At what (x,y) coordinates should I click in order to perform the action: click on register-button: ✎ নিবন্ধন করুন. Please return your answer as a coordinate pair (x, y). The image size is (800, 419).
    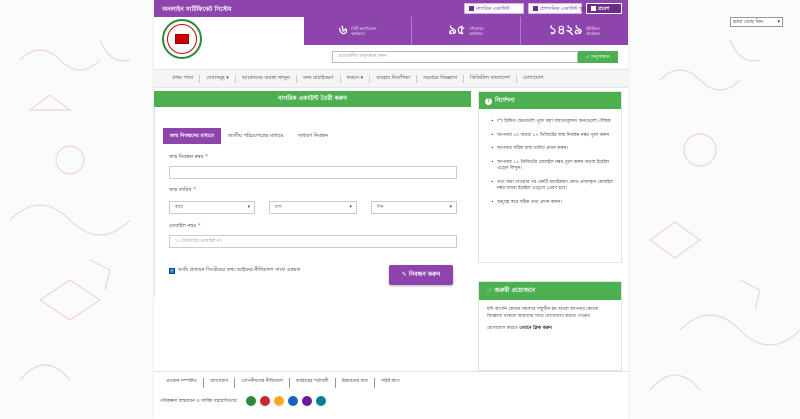
    Looking at the image, I should click on (421, 275).